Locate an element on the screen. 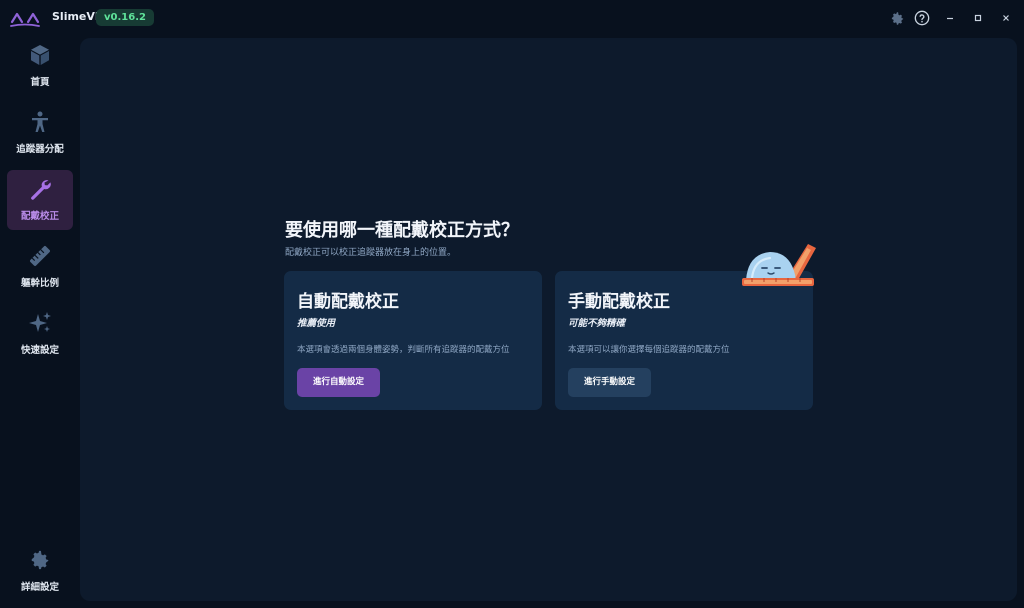  sidebar-item-label: 首頁 is located at coordinates (40, 82).